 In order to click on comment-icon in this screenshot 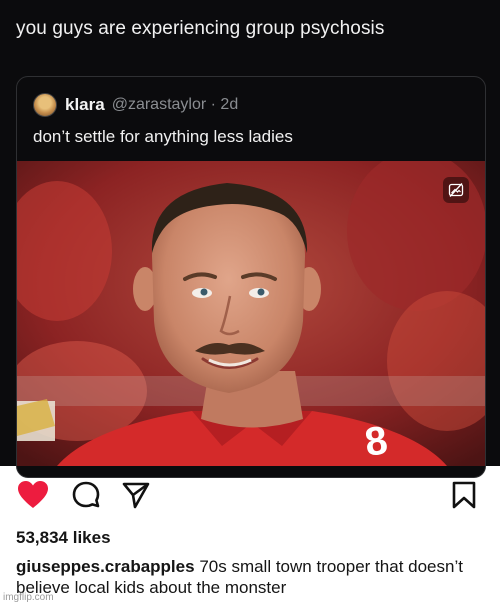, I will do `click(86, 497)`.